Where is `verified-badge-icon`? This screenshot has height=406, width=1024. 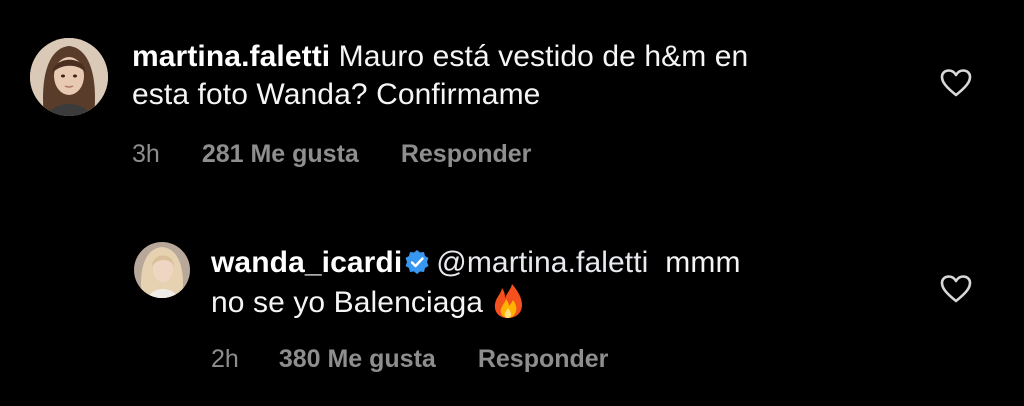
verified-badge-icon is located at coordinates (417, 260).